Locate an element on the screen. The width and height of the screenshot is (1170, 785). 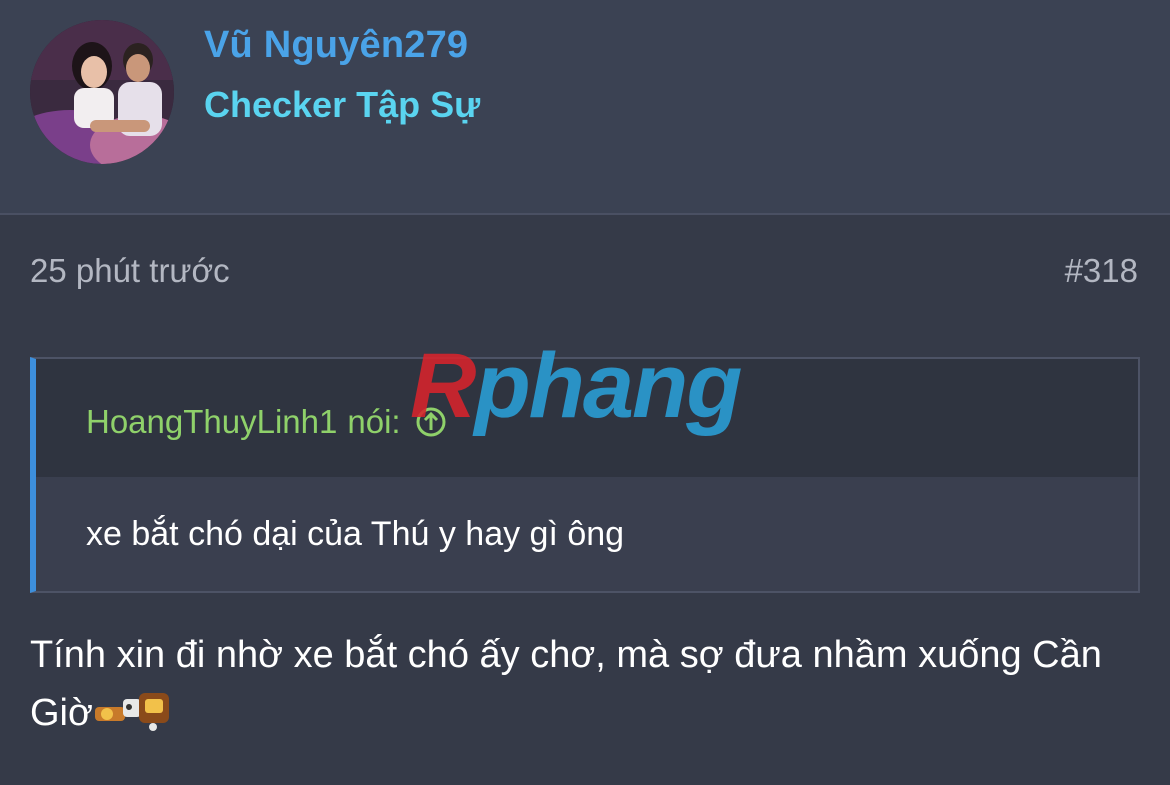
arrow-up-circle-icon is located at coordinates (431, 422).